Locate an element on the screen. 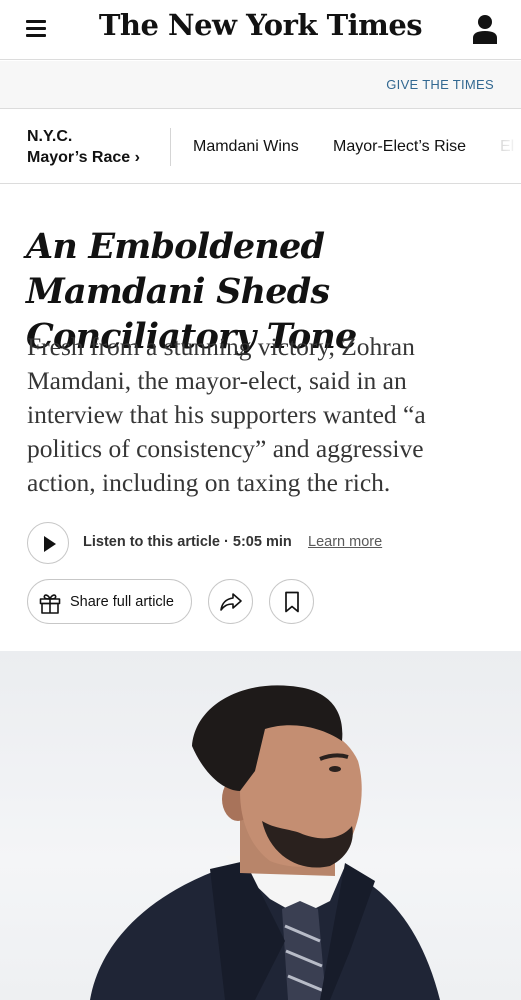 This screenshot has width=521, height=1000. nav-link-mayor-elects-rise: Mayor-Elect’s Rise is located at coordinates (399, 147).